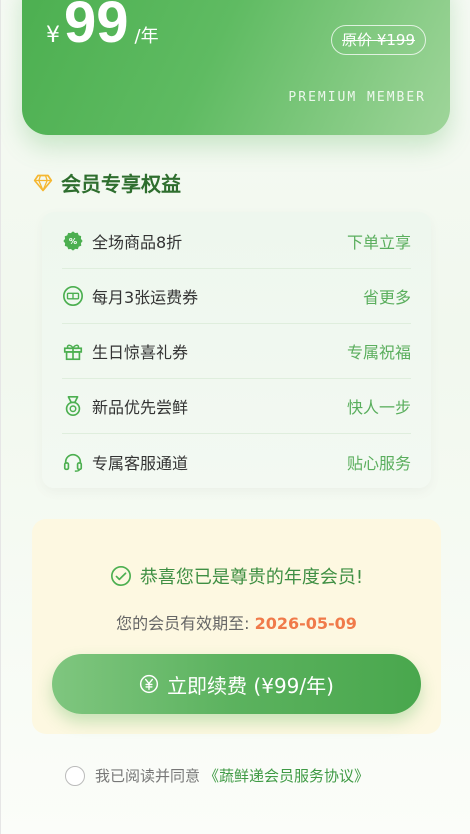  What do you see at coordinates (185, 623) in the screenshot?
I see `expiry-label: 您的会员有效期至:` at bounding box center [185, 623].